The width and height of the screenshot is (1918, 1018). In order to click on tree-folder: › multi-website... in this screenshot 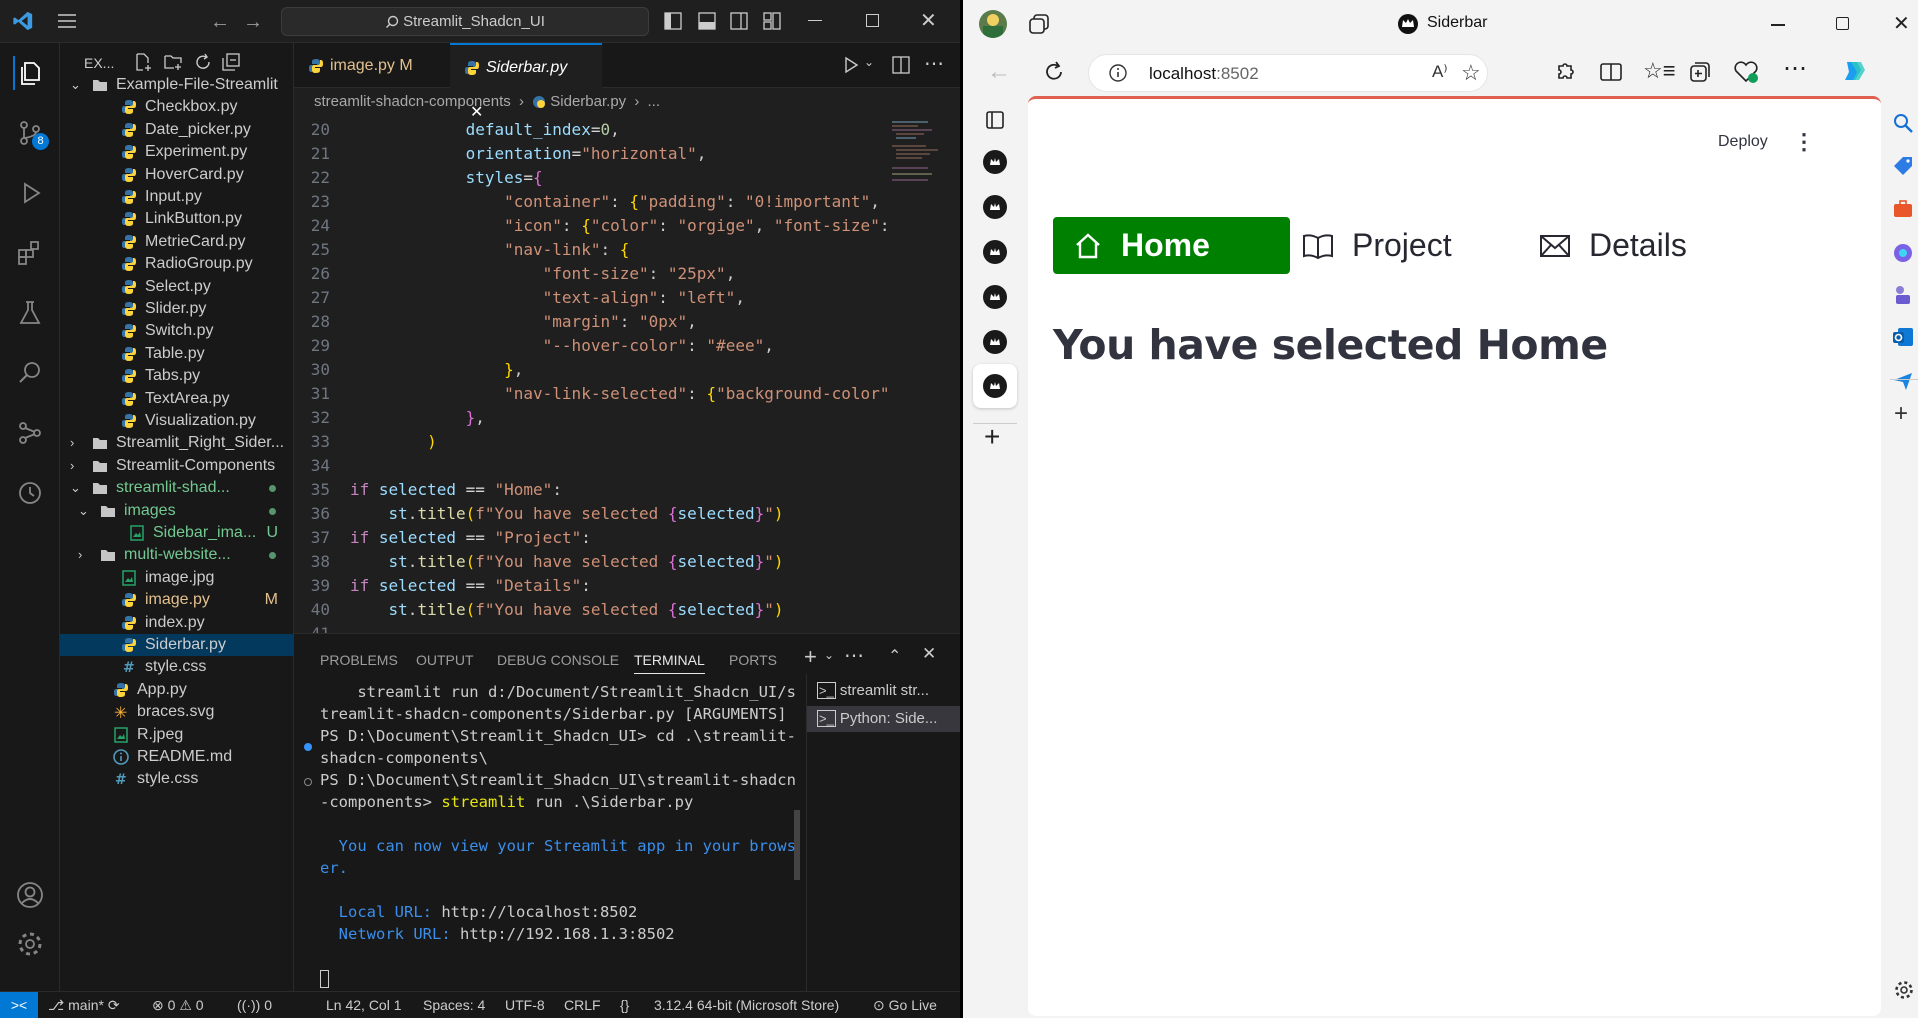, I will do `click(177, 555)`.